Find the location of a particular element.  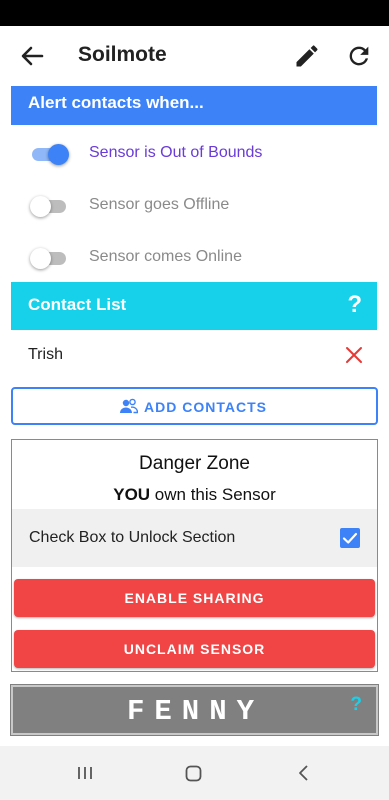

toggle-row-offline: Sensor goes Offline is located at coordinates (194, 205).